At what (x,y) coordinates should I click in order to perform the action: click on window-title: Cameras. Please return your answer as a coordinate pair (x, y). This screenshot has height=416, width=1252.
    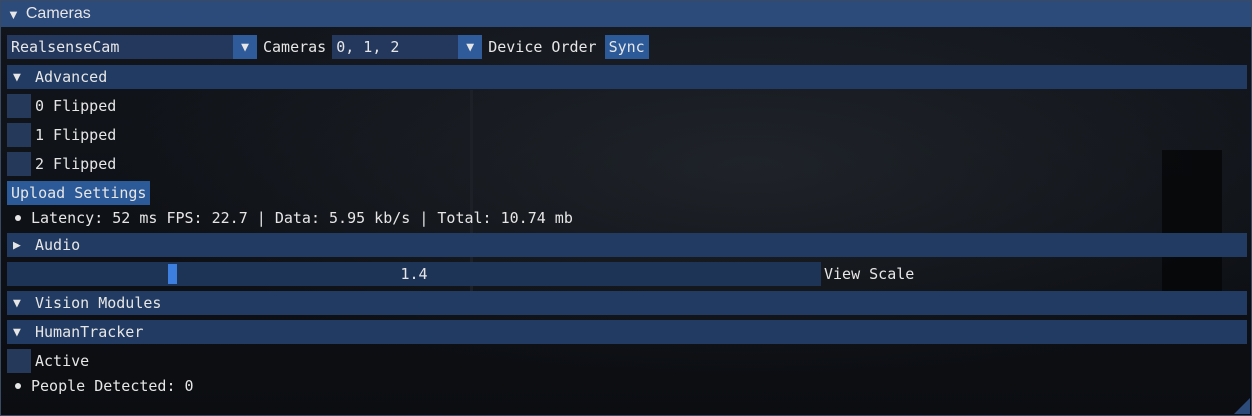
    Looking at the image, I should click on (58, 13).